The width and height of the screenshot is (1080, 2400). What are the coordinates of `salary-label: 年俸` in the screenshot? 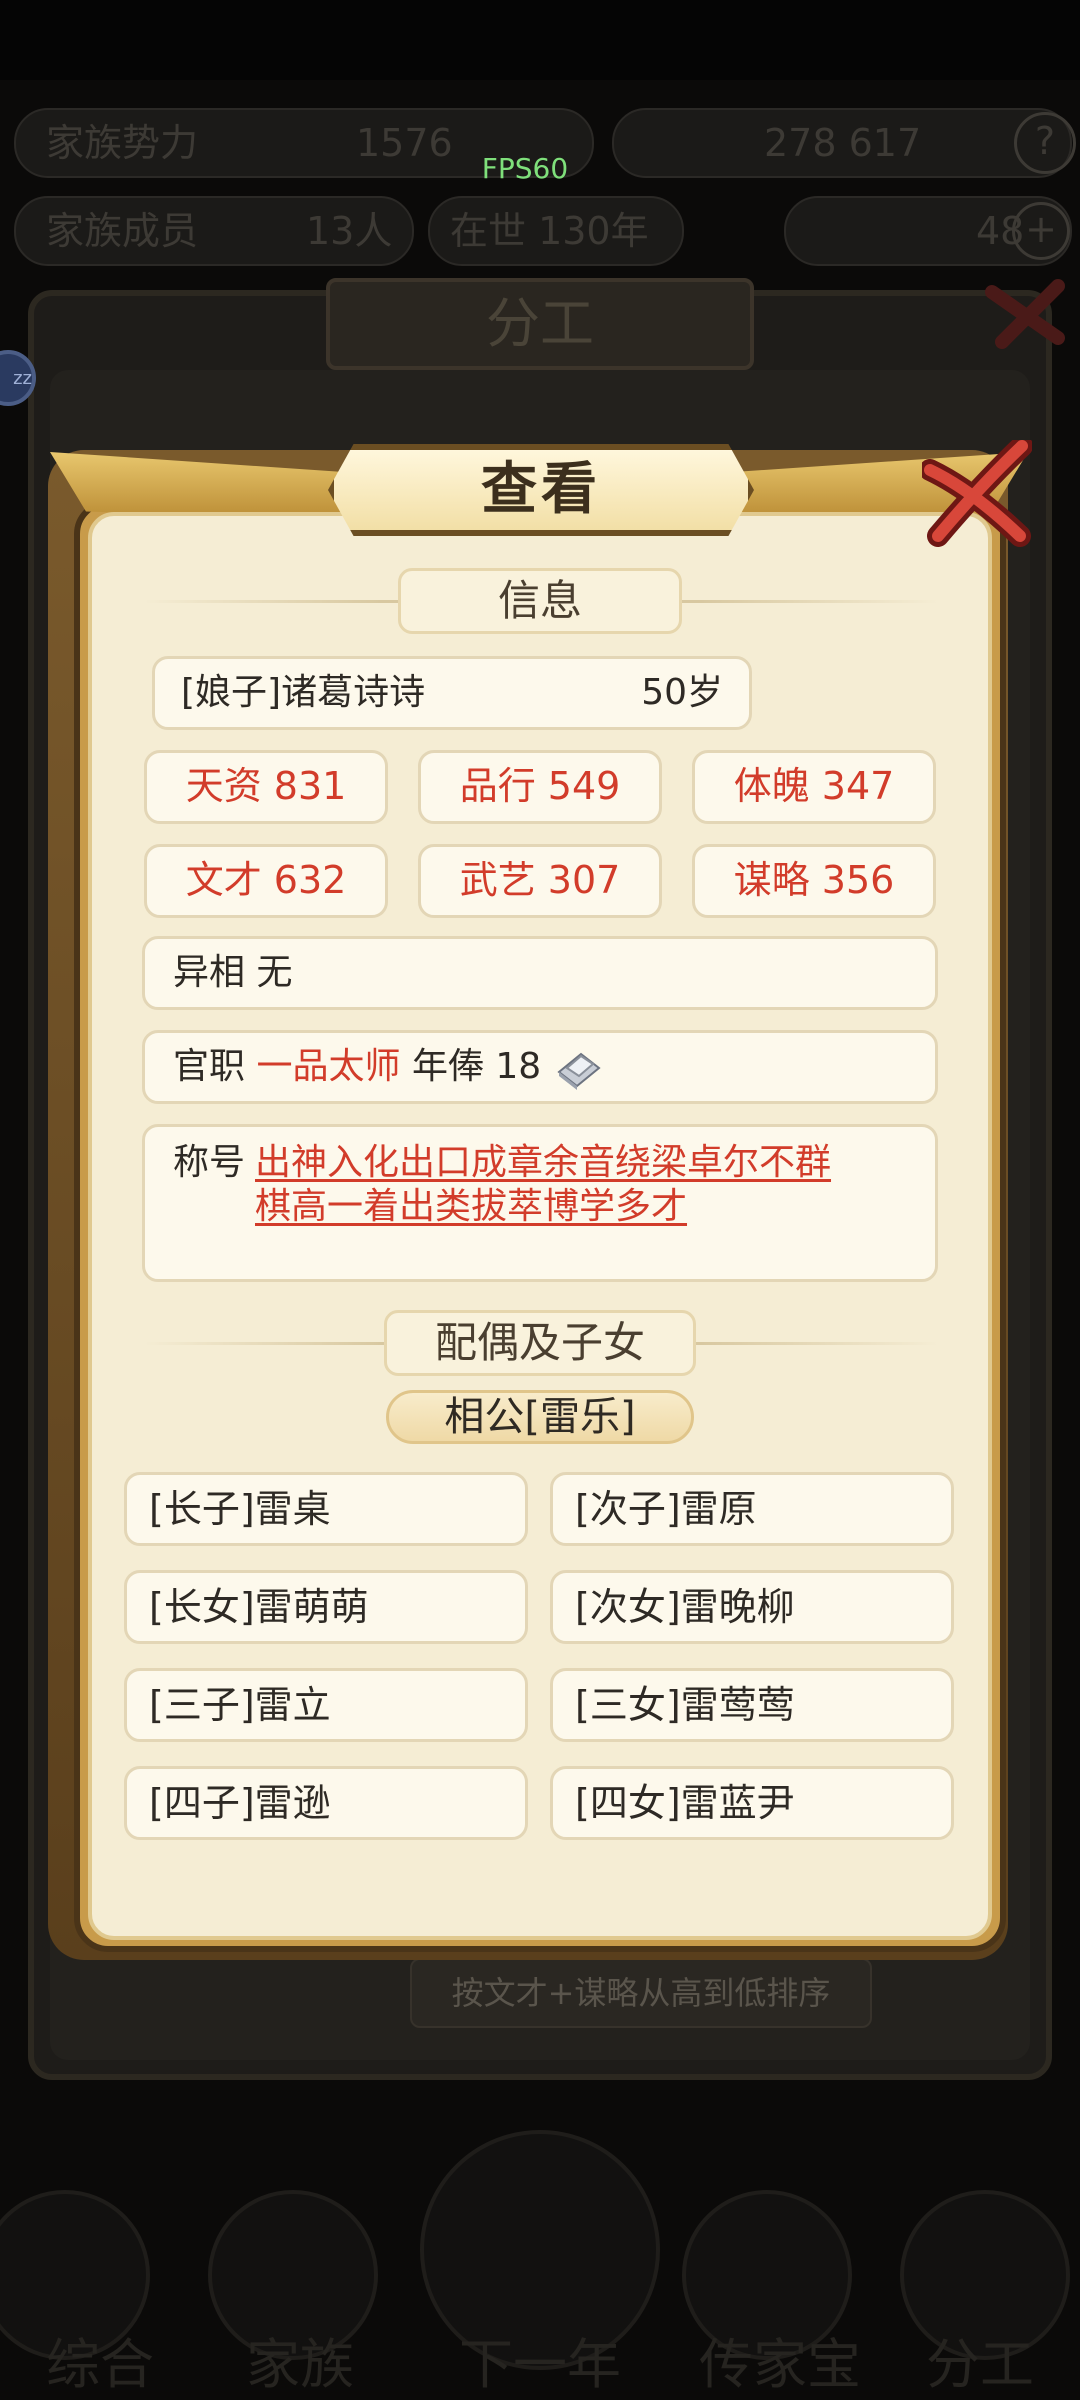 It's located at (447, 1066).